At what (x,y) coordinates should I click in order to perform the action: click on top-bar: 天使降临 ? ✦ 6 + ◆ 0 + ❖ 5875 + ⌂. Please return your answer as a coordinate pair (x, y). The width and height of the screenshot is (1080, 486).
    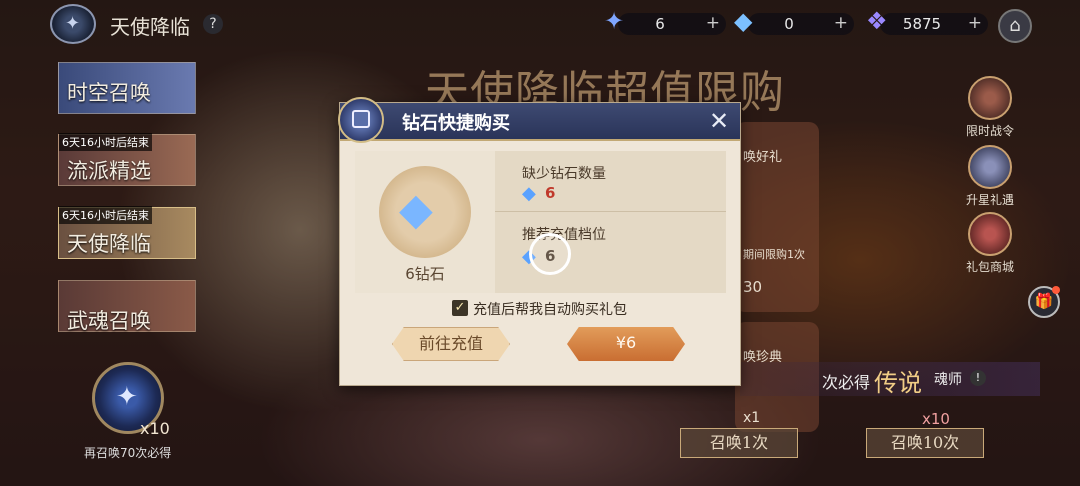
    Looking at the image, I should click on (540, 25).